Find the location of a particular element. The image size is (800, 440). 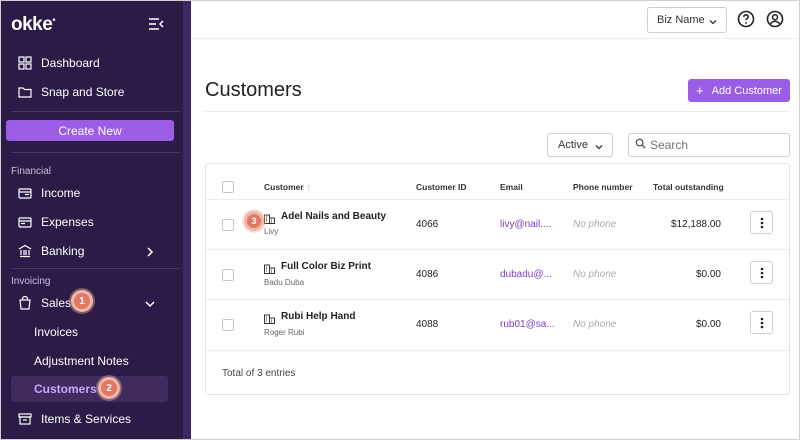

status-filter-value: Active is located at coordinates (573, 145).